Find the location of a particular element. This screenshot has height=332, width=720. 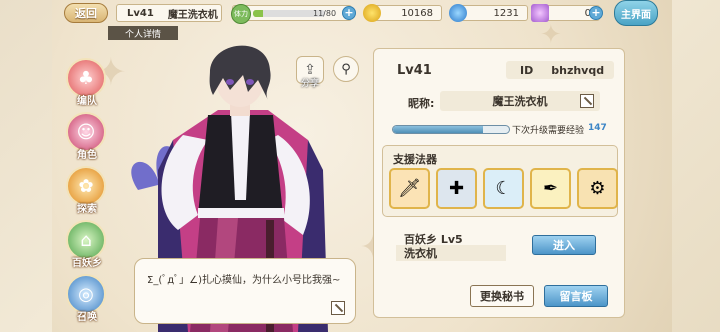

speech-text: Σ_(ﾟдﾟ」∠)扎心摸仙，为什么小号比我强~ is located at coordinates (244, 280).